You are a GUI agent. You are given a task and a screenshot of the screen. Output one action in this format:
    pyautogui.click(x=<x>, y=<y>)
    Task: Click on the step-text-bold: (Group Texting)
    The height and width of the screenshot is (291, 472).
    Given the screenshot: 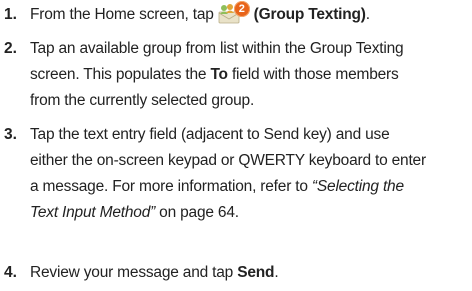 What is the action you would take?
    pyautogui.click(x=309, y=14)
    